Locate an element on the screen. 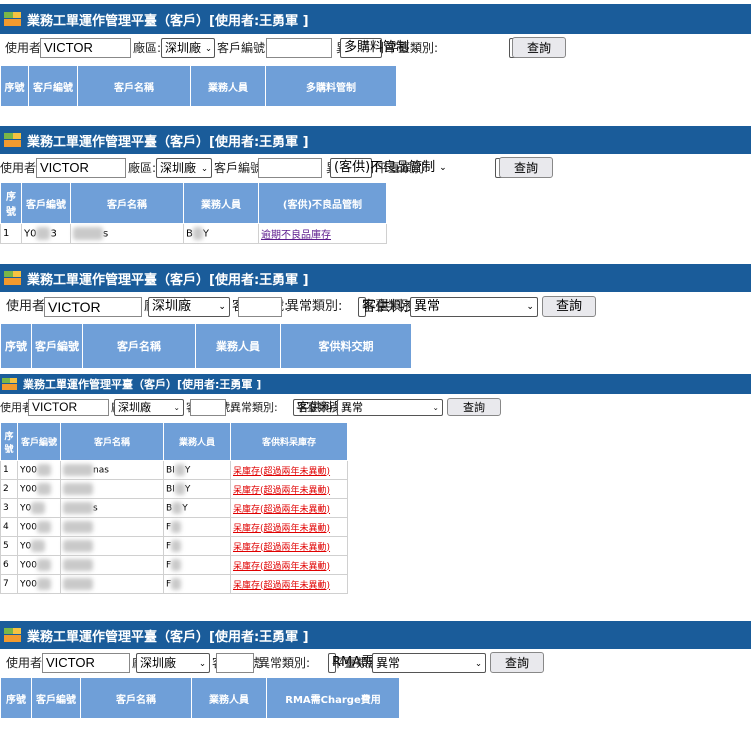 This screenshot has width=751, height=730. result-table: 序號 客戶編號 客戶名稱 業務人員 RMA需Charge費用 is located at coordinates (200, 698).